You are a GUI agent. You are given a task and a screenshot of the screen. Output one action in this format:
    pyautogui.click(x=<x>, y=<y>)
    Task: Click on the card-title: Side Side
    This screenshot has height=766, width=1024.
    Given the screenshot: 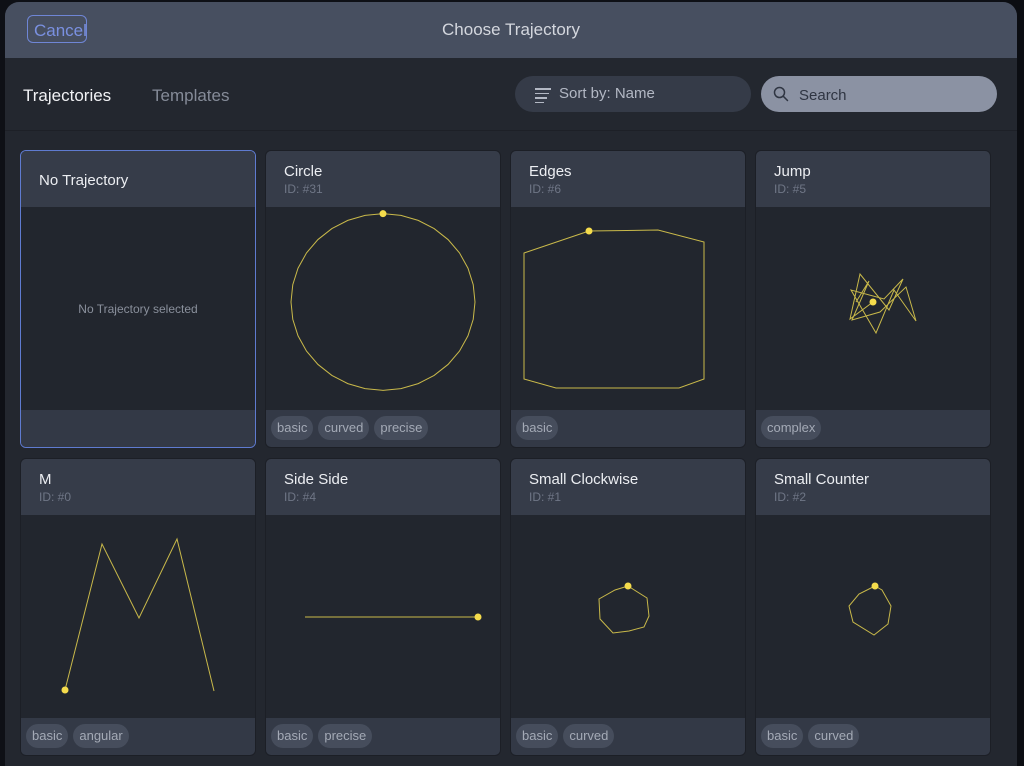 What is the action you would take?
    pyautogui.click(x=316, y=479)
    